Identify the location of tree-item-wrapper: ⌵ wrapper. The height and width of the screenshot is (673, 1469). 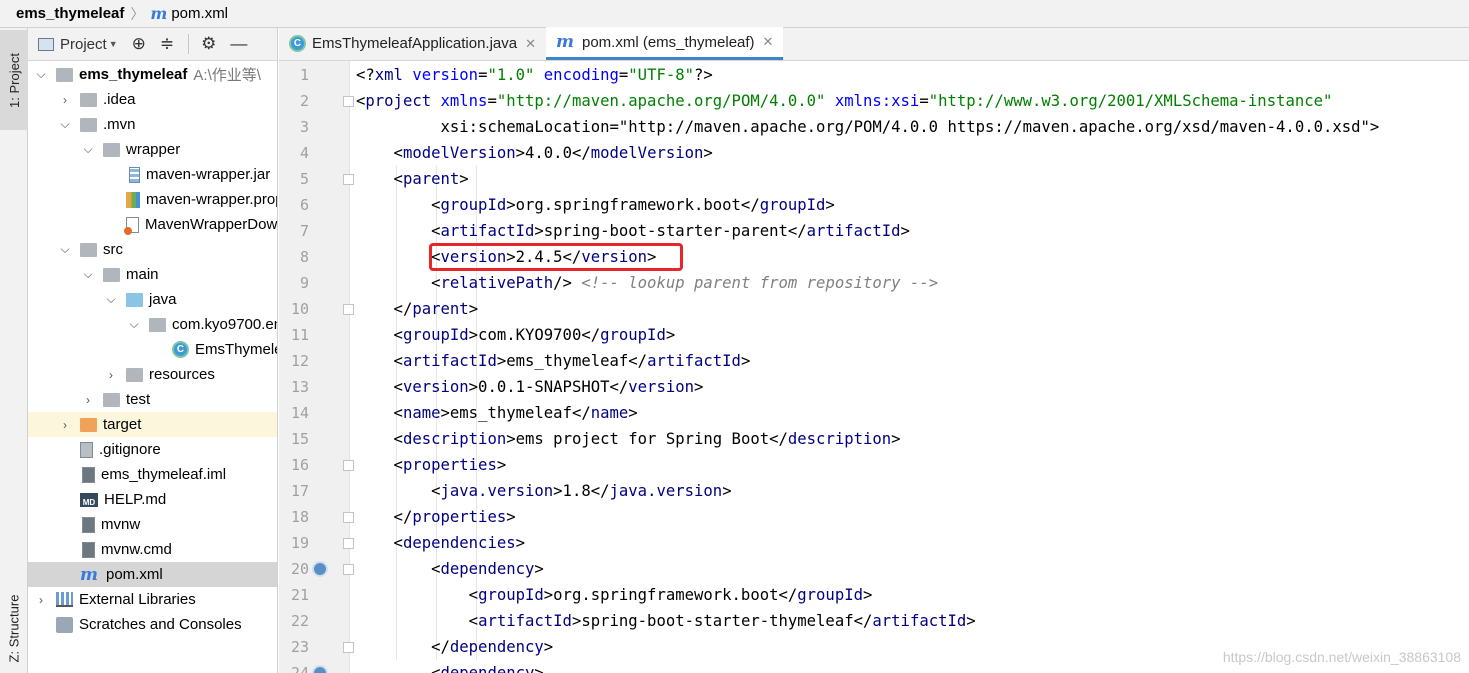
(152, 149).